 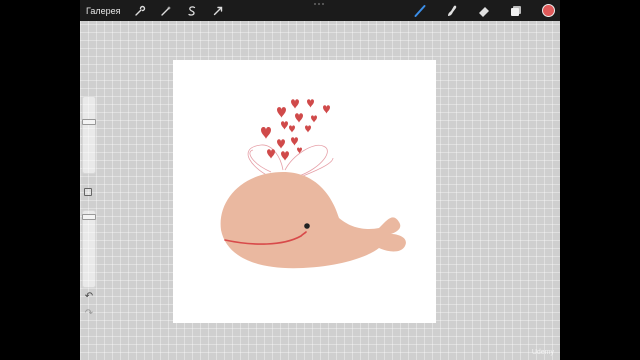 I want to click on spout-right-wing, so click(x=306, y=160).